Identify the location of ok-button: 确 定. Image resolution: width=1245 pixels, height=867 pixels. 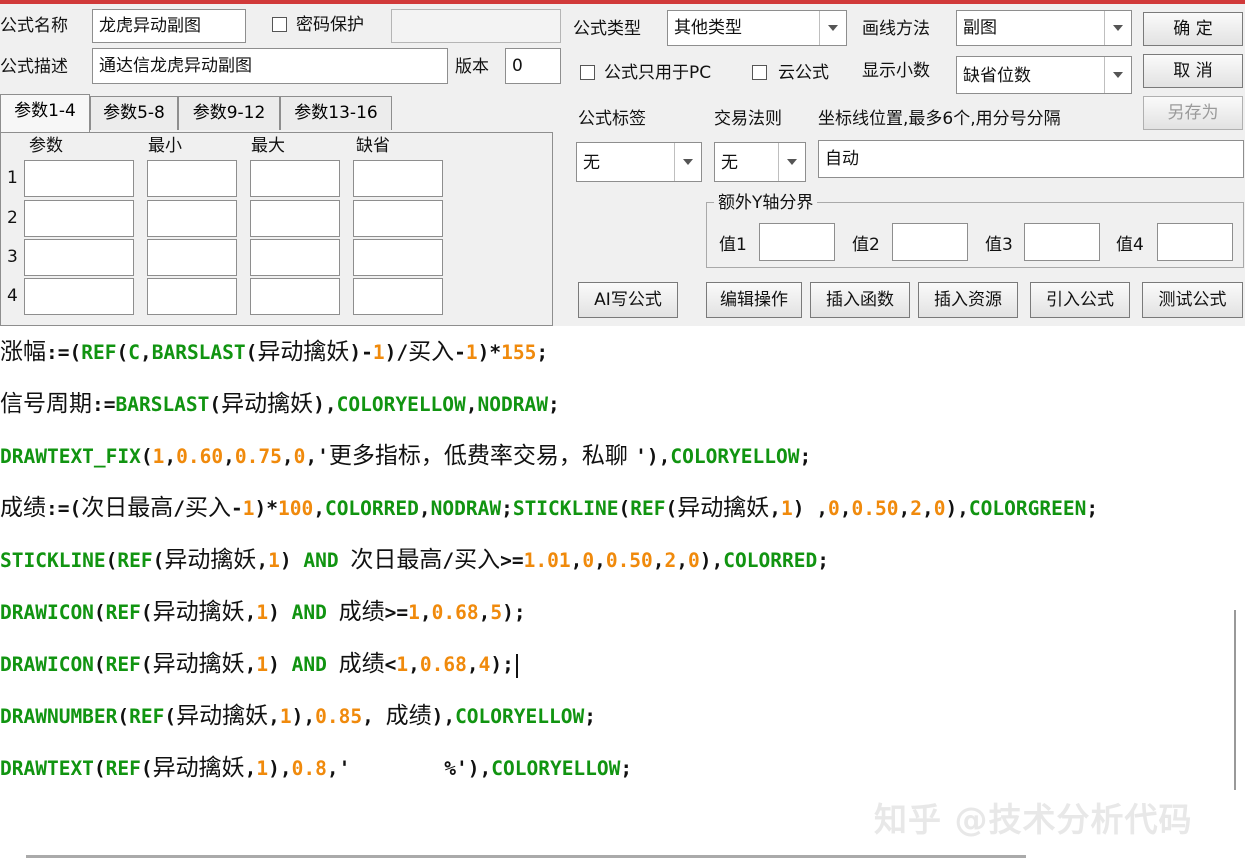
(1193, 29).